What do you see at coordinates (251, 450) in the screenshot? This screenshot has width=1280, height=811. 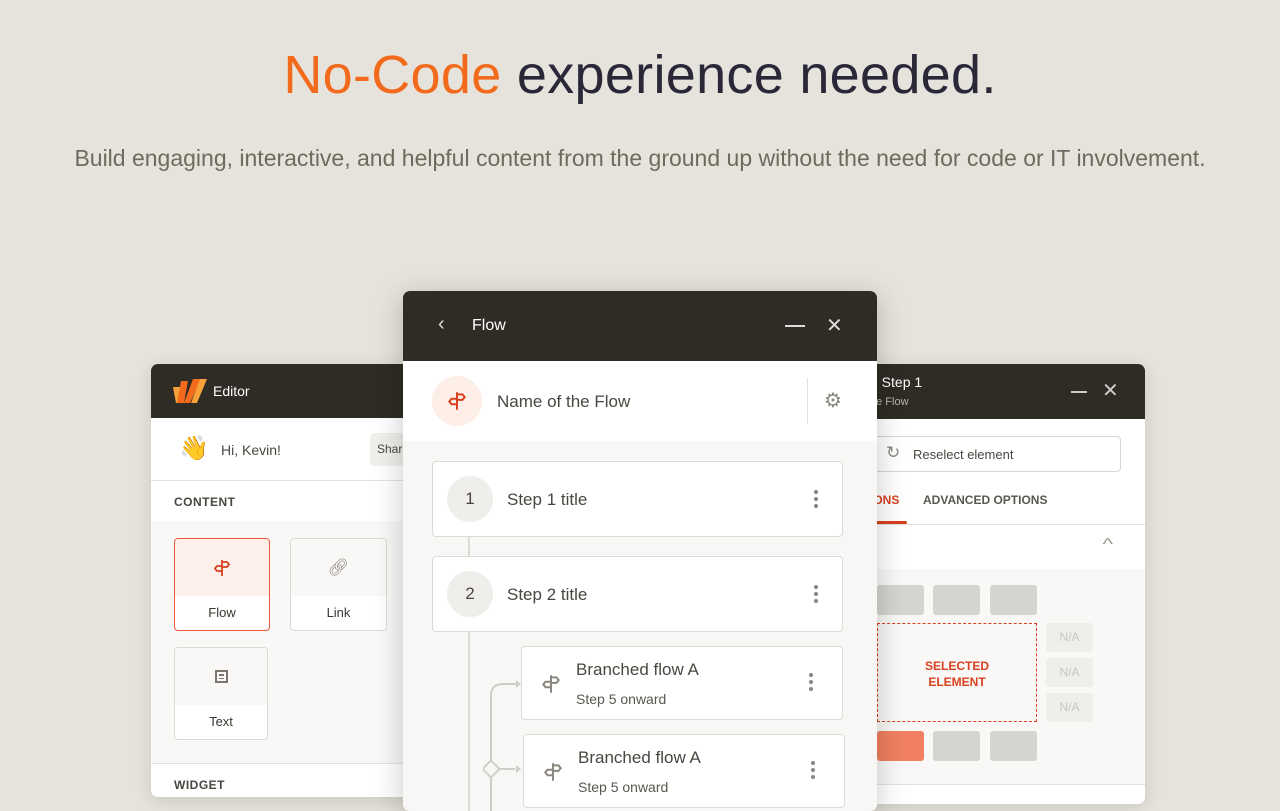 I see `greeting: Hi, Kevin!` at bounding box center [251, 450].